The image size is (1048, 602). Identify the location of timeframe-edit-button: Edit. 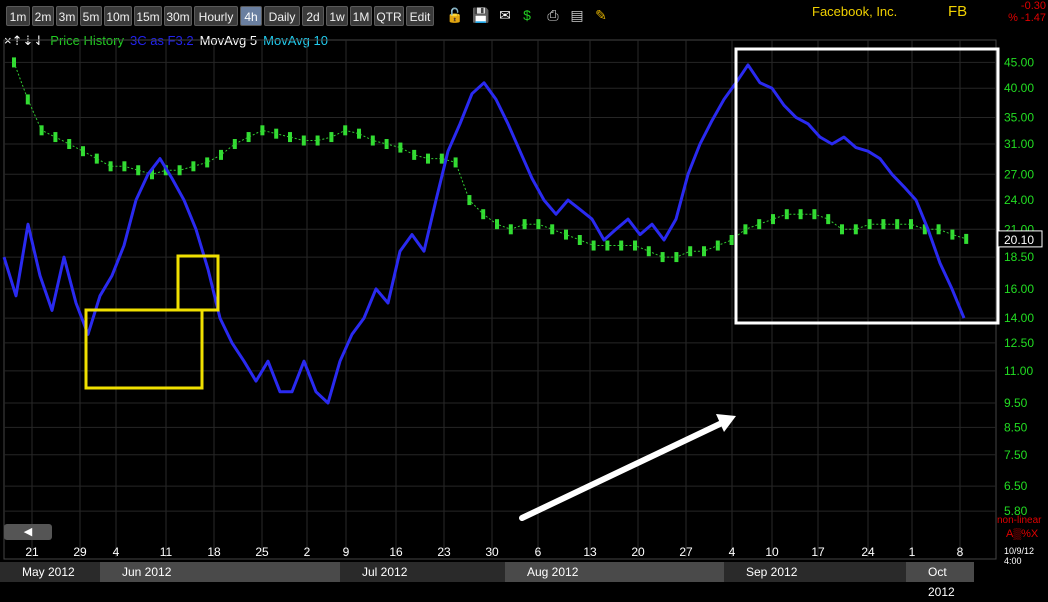
(420, 16).